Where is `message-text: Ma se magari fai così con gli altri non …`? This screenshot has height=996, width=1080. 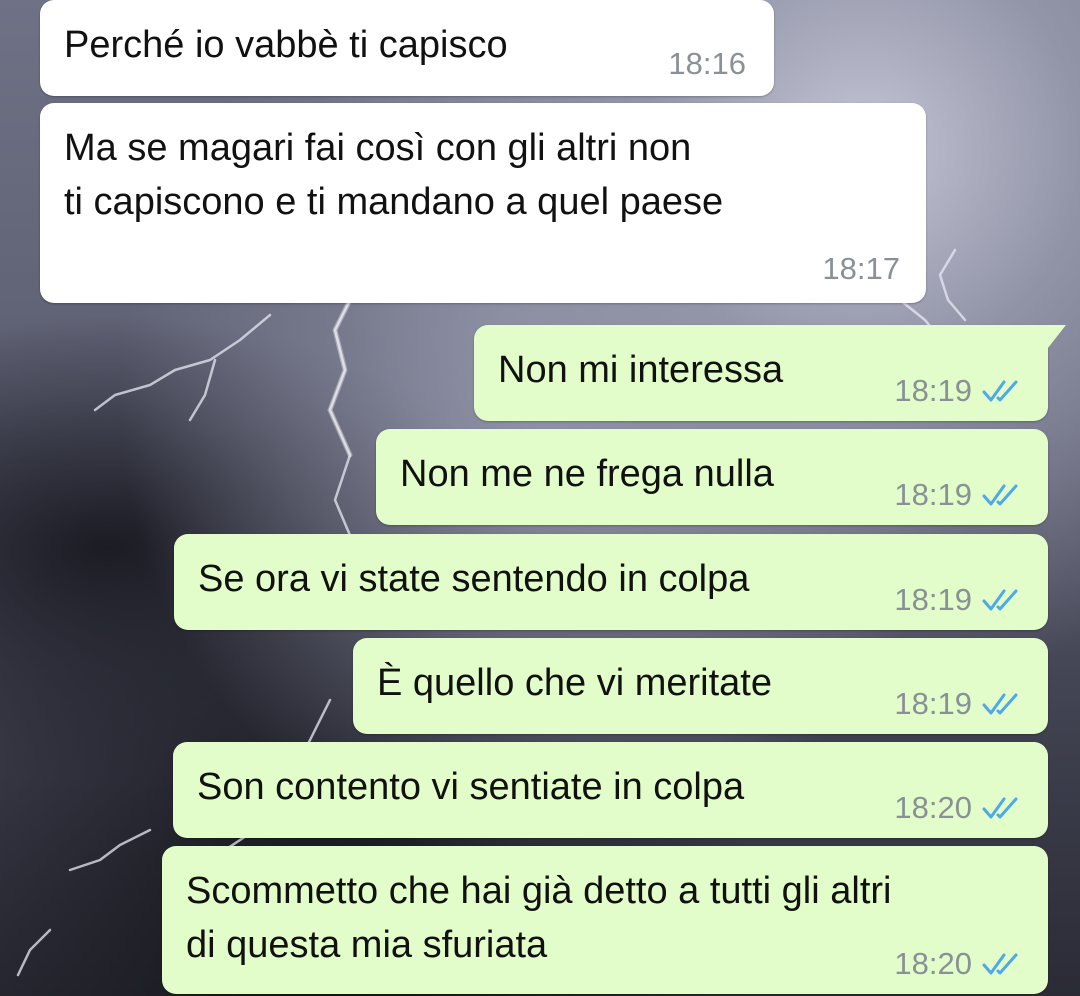
message-text: Ma se magari fai così con gli altri non … is located at coordinates (394, 175).